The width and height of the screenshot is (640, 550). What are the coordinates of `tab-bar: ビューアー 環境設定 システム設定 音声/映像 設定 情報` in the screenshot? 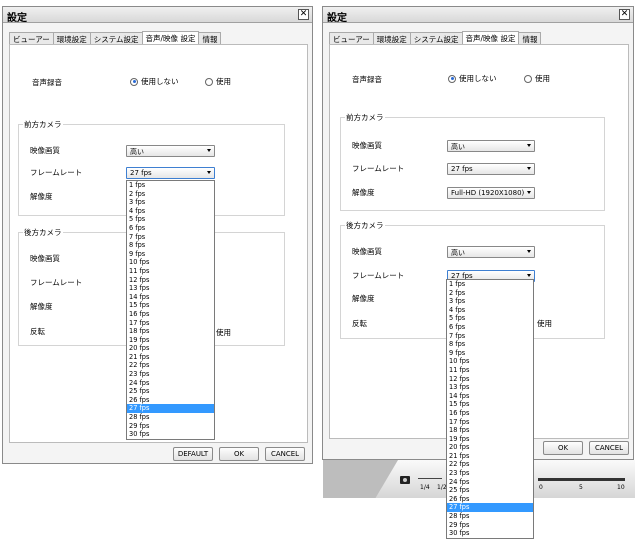 It's located at (115, 37).